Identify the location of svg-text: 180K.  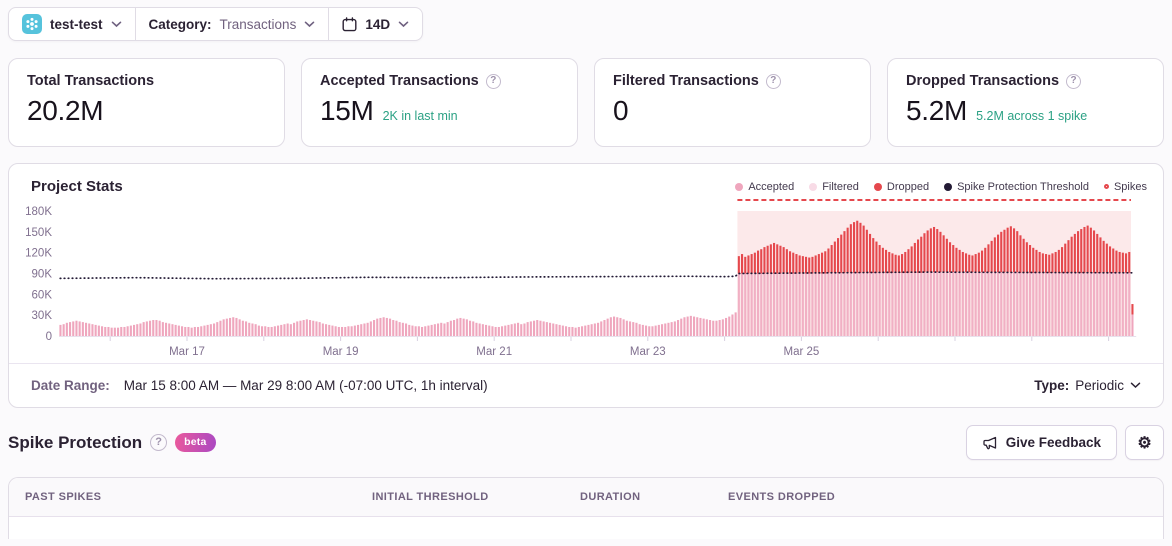
(38, 212).